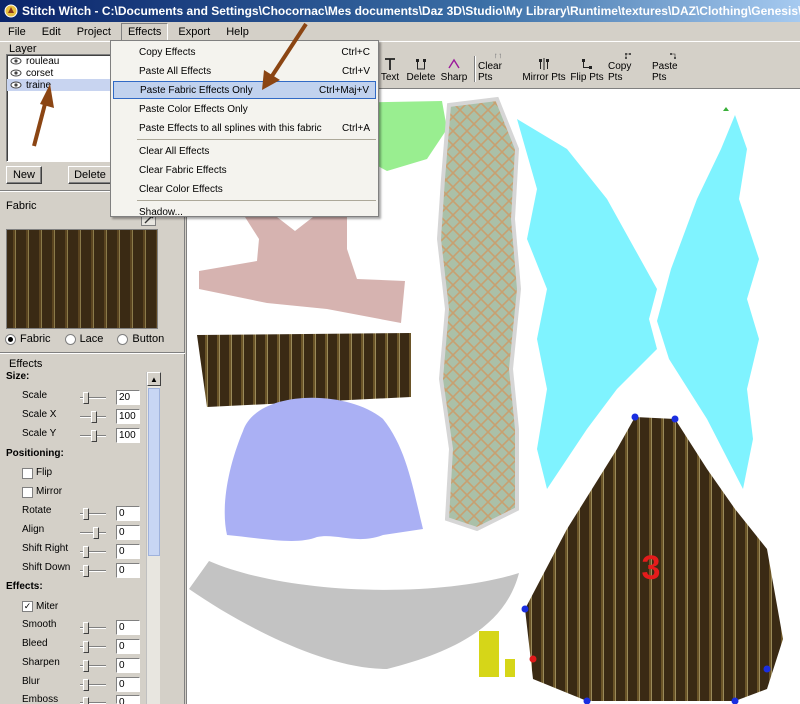 The height and width of the screenshot is (704, 800). I want to click on tool-label: Clear Pts, so click(490, 72).